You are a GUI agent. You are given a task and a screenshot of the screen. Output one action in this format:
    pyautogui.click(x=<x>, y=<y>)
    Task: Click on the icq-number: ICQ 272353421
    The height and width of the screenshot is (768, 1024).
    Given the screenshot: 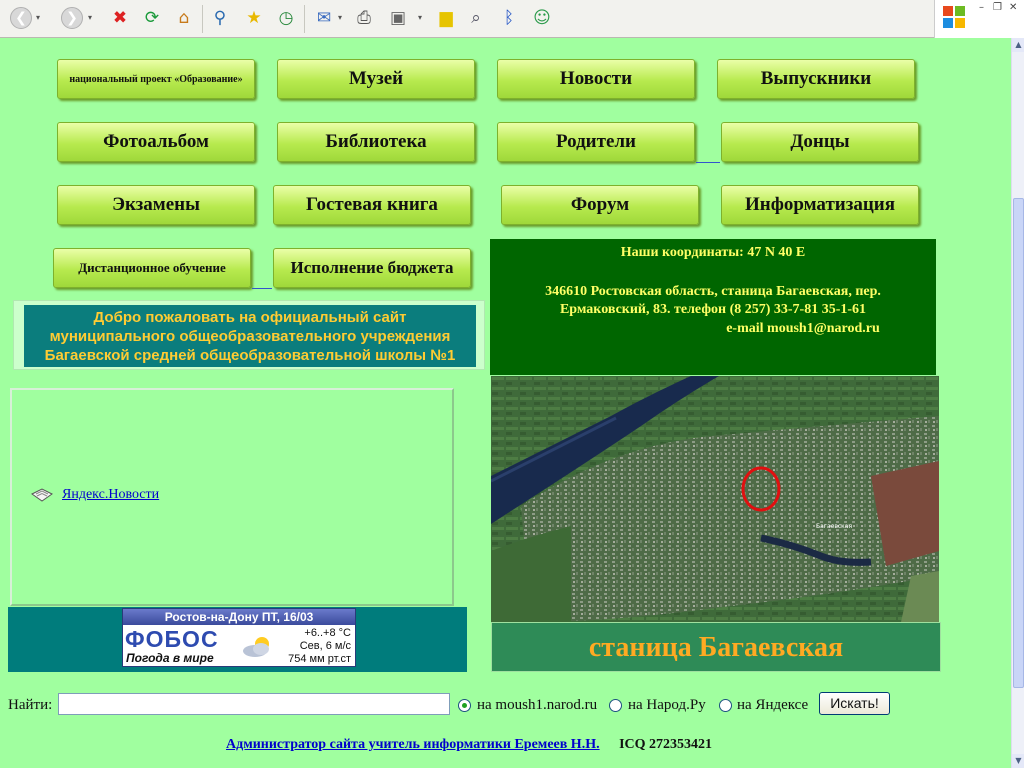 What is the action you would take?
    pyautogui.click(x=666, y=744)
    